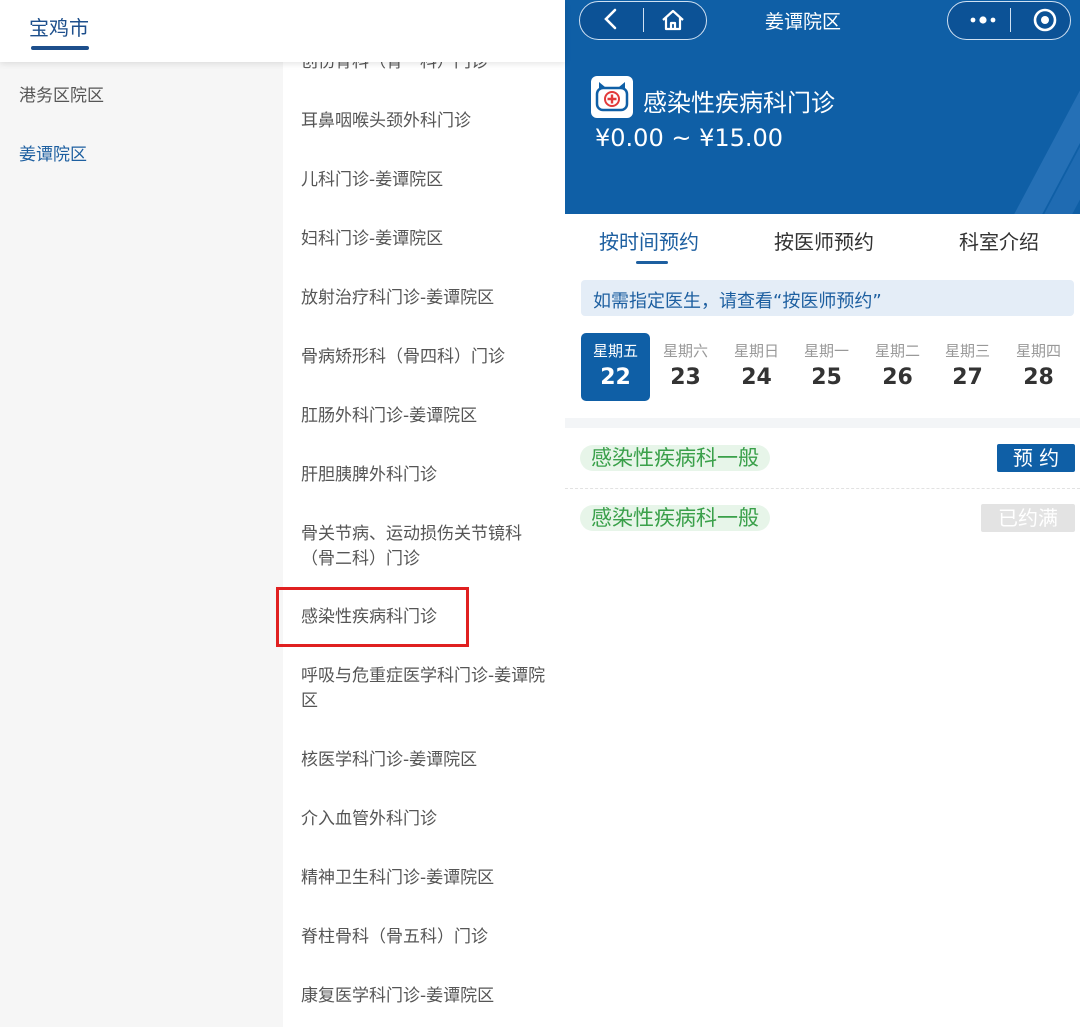 Image resolution: width=1080 pixels, height=1027 pixels. I want to click on nav-title: 姜谭院区, so click(803, 22).